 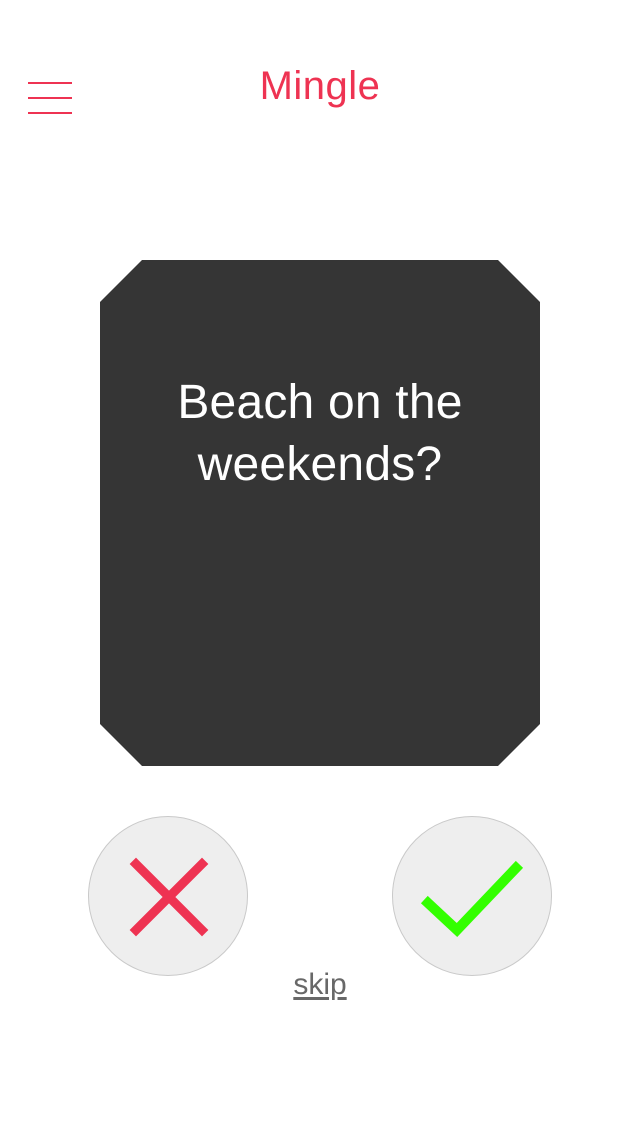 I want to click on menu-line, so click(x=50, y=113).